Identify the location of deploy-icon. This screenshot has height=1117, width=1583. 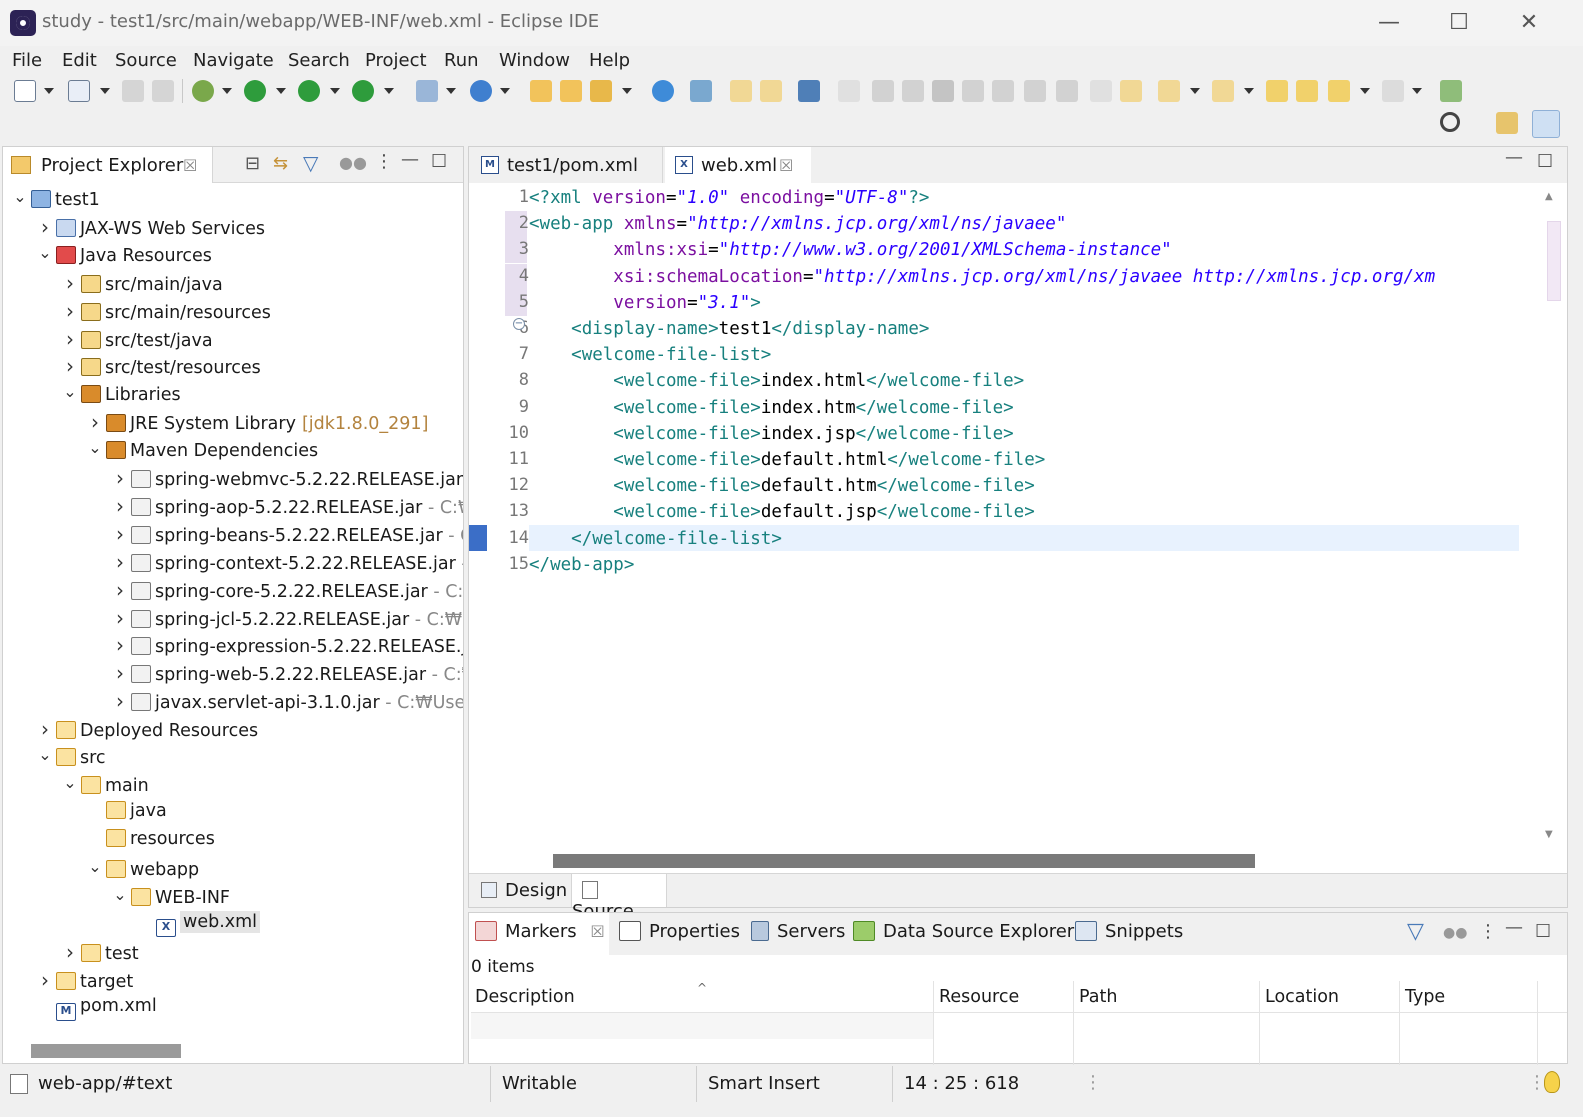
(701, 91).